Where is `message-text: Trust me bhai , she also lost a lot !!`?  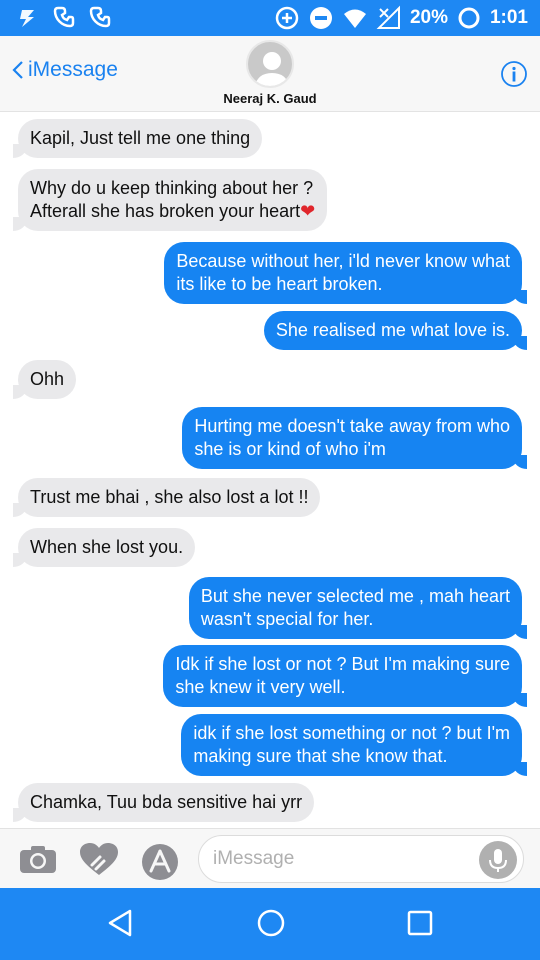
message-text: Trust me bhai , she also lost a lot !! is located at coordinates (169, 497).